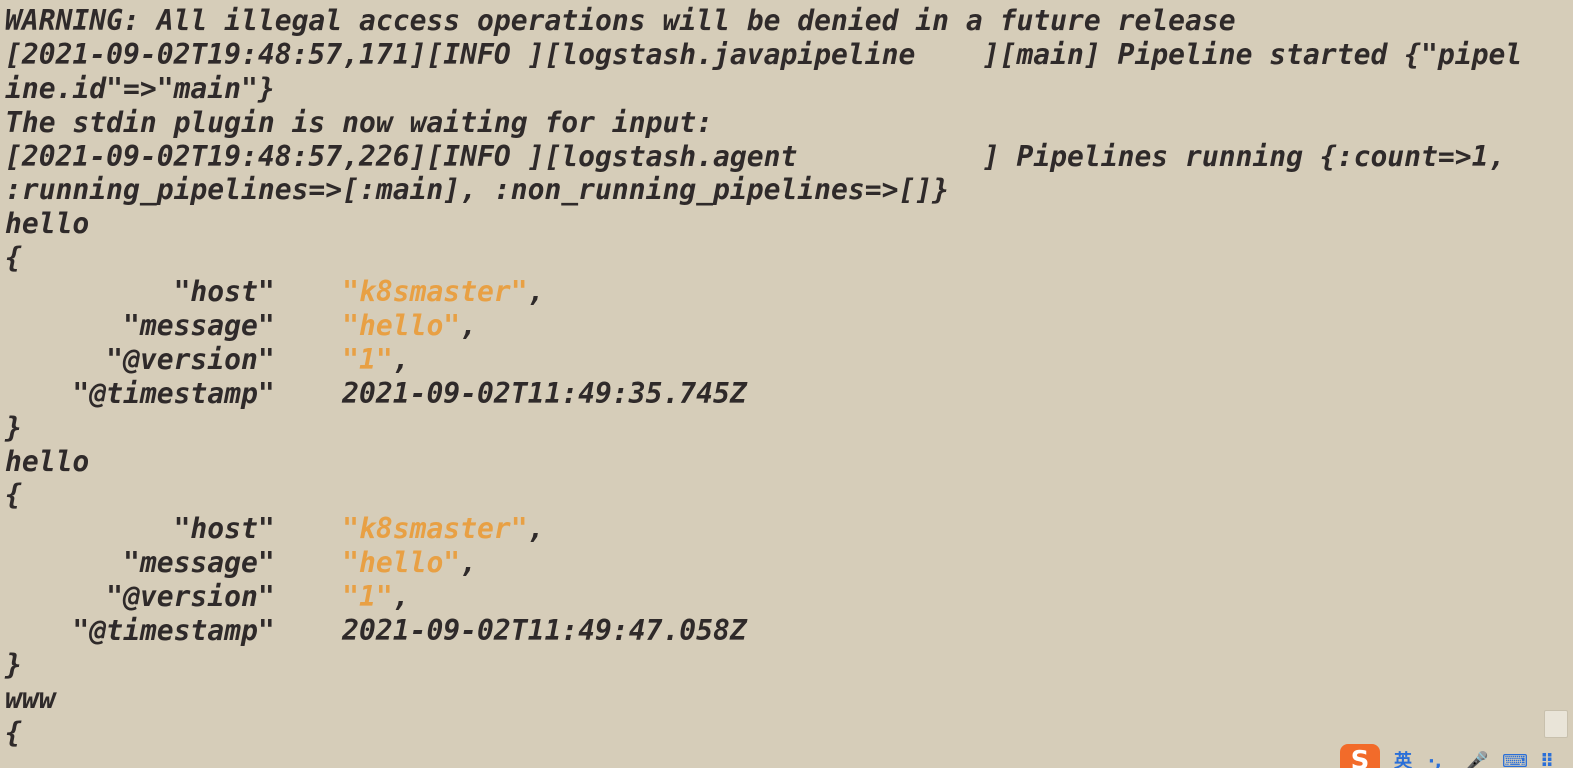  I want to click on punctuation-icon: ·,, so click(1435, 760).